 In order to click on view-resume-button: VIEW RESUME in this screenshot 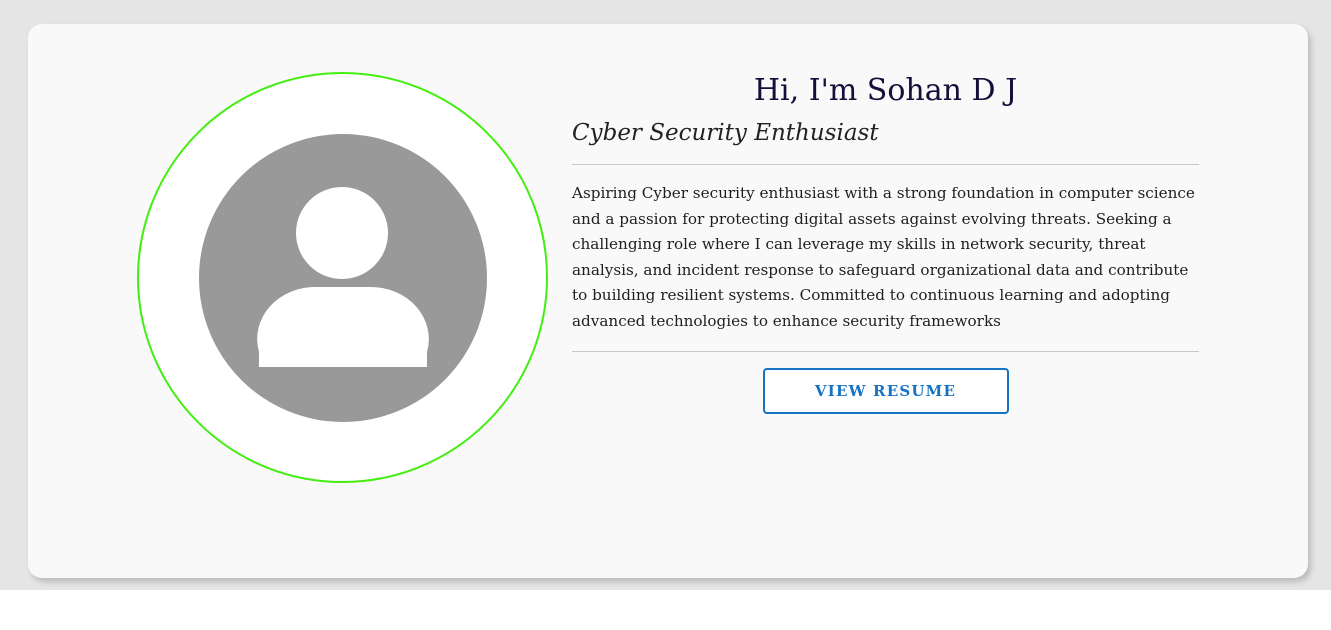, I will do `click(885, 390)`.